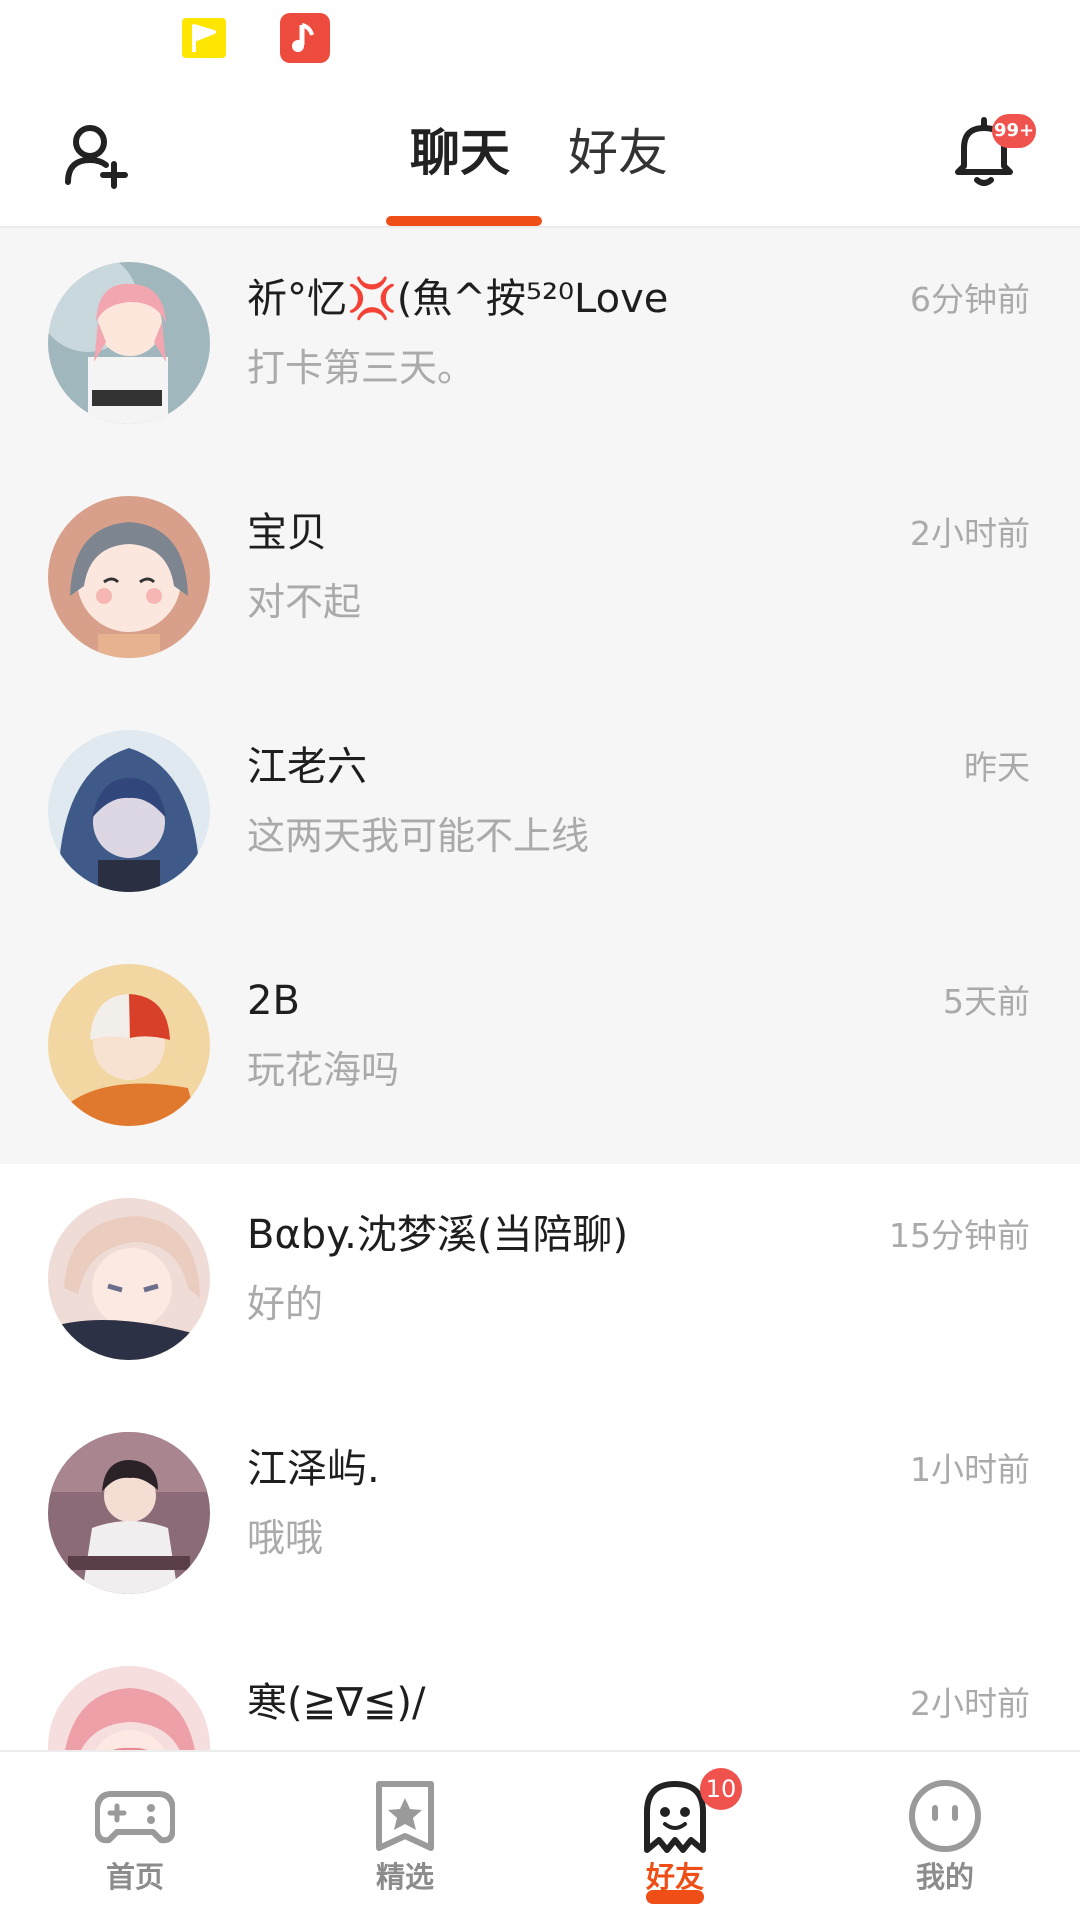 This screenshot has height=1922, width=1080. Describe the element at coordinates (134, 1877) in the screenshot. I see `nav-label: 首页` at that location.